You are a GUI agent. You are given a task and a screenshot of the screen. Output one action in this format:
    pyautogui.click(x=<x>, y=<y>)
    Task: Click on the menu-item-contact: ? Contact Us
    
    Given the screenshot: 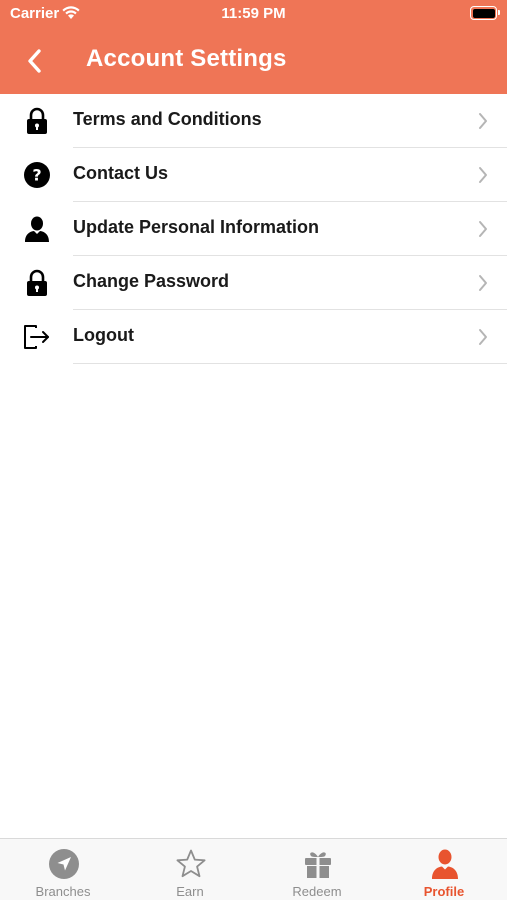 What is the action you would take?
    pyautogui.click(x=253, y=175)
    